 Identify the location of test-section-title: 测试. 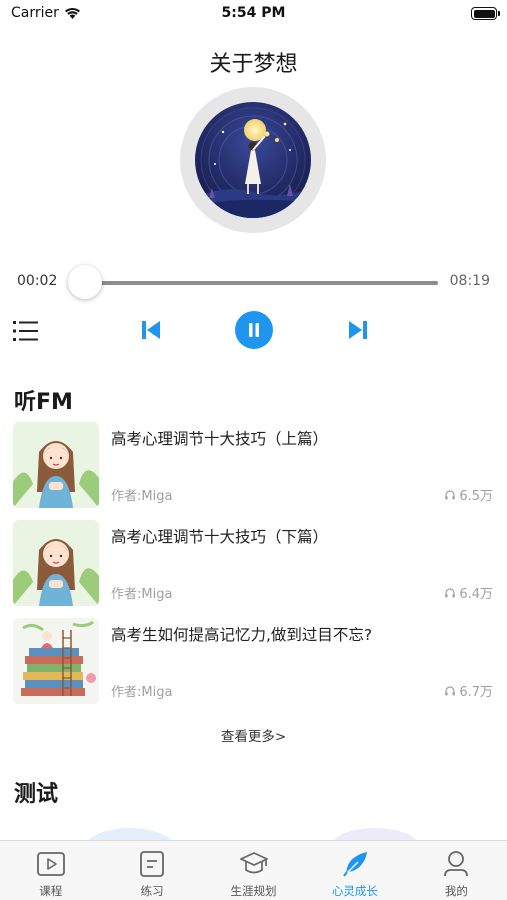
(36, 794).